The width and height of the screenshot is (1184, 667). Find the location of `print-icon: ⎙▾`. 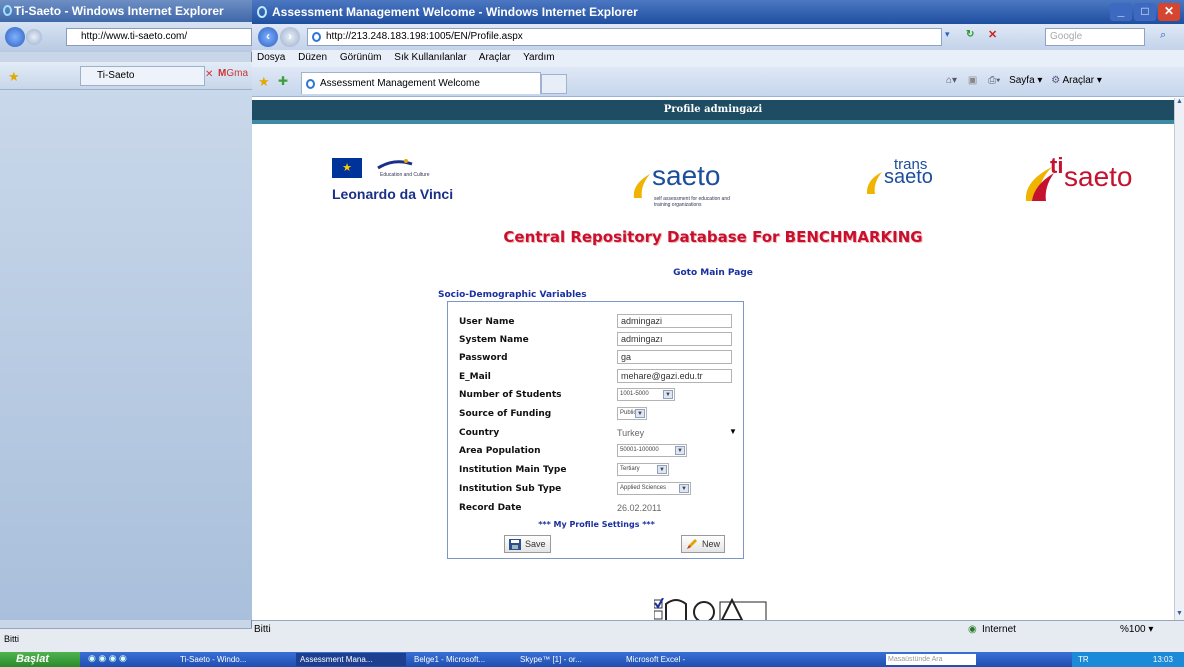

print-icon: ⎙▾ is located at coordinates (994, 80).